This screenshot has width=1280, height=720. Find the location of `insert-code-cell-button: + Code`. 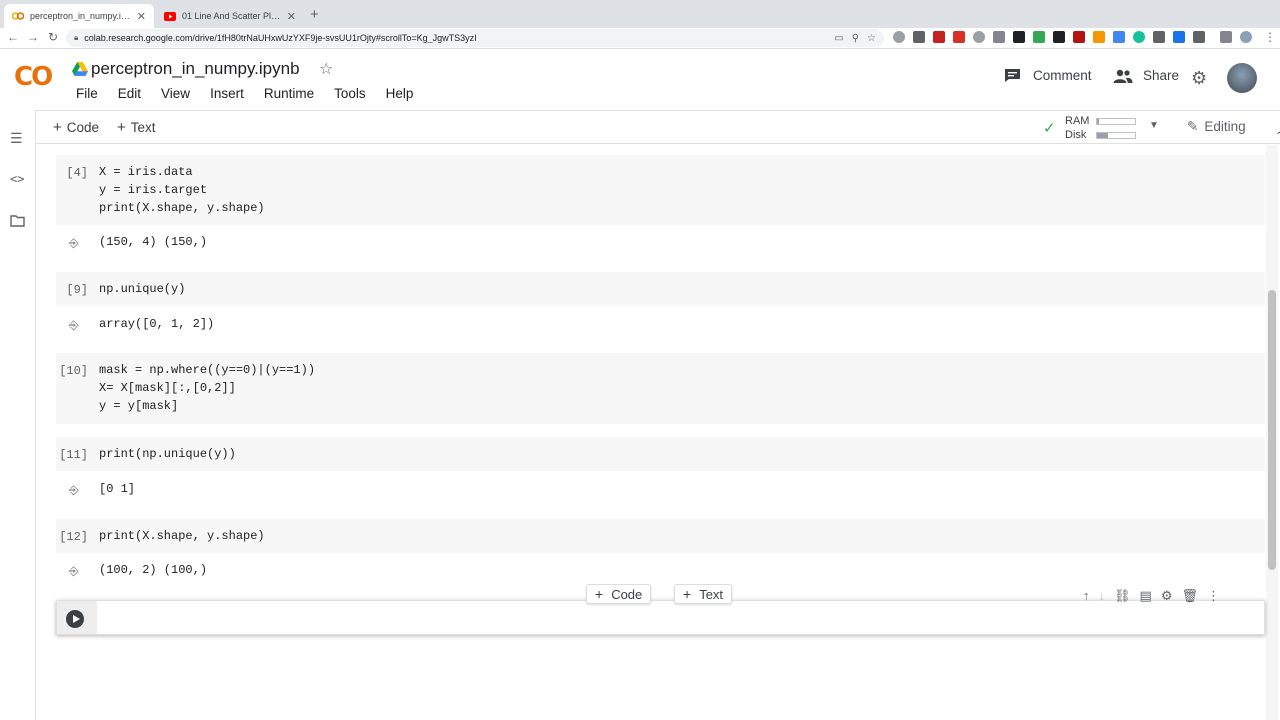

insert-code-cell-button: + Code is located at coordinates (619, 594).